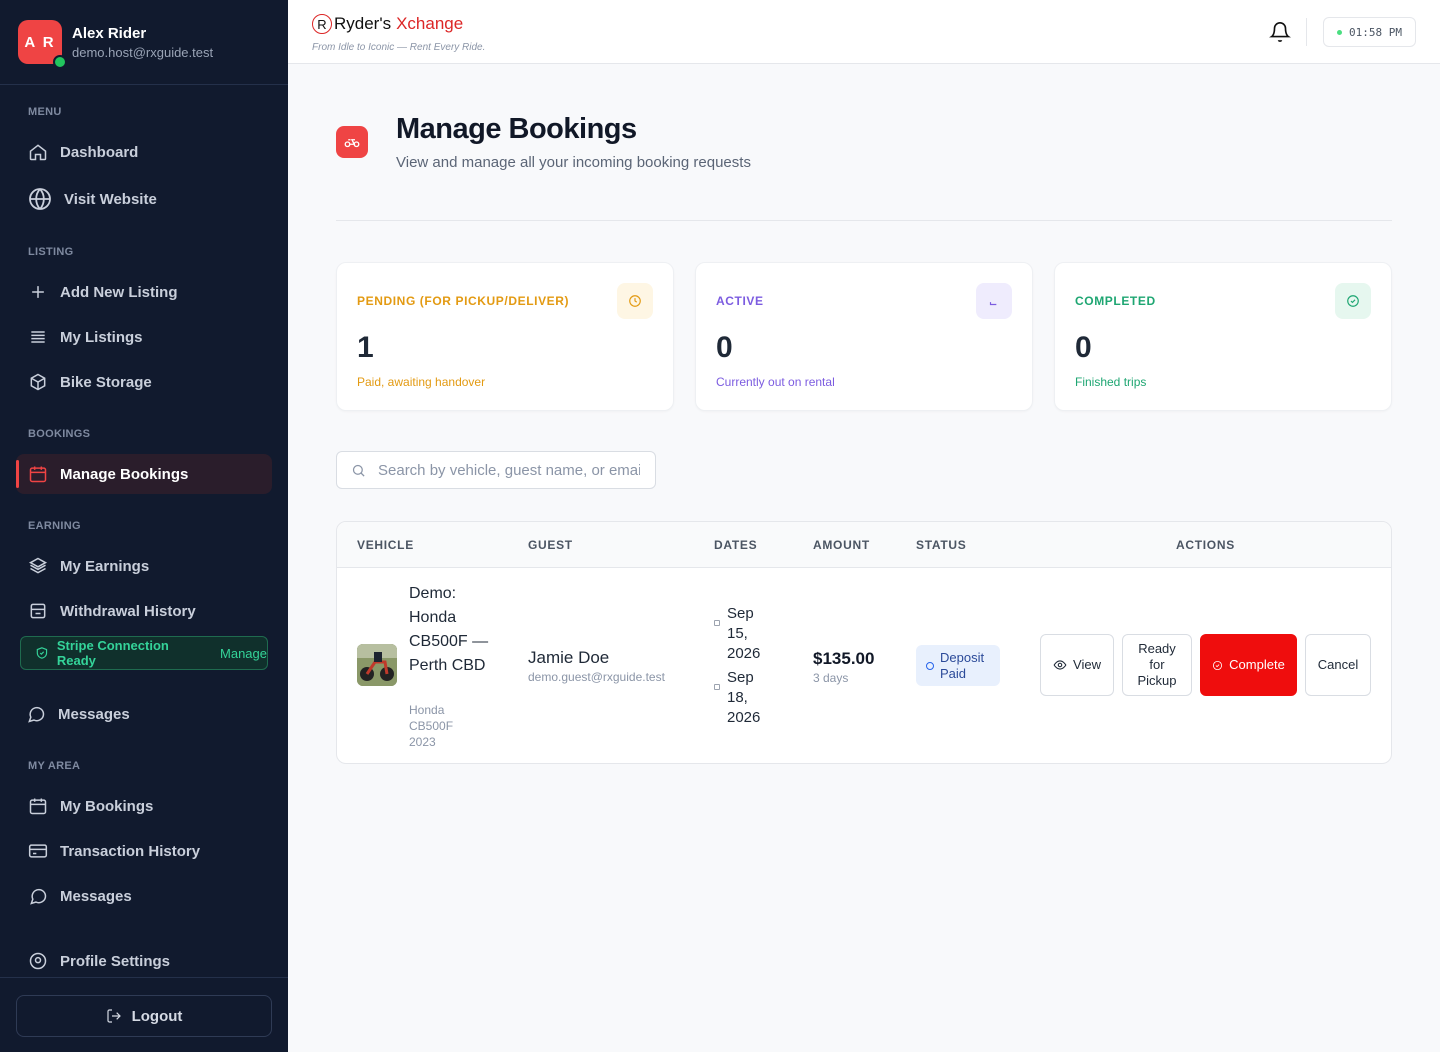 The image size is (1440, 1052). What do you see at coordinates (744, 697) in the screenshot?
I see `end-date-text: Sep 18, 2026` at bounding box center [744, 697].